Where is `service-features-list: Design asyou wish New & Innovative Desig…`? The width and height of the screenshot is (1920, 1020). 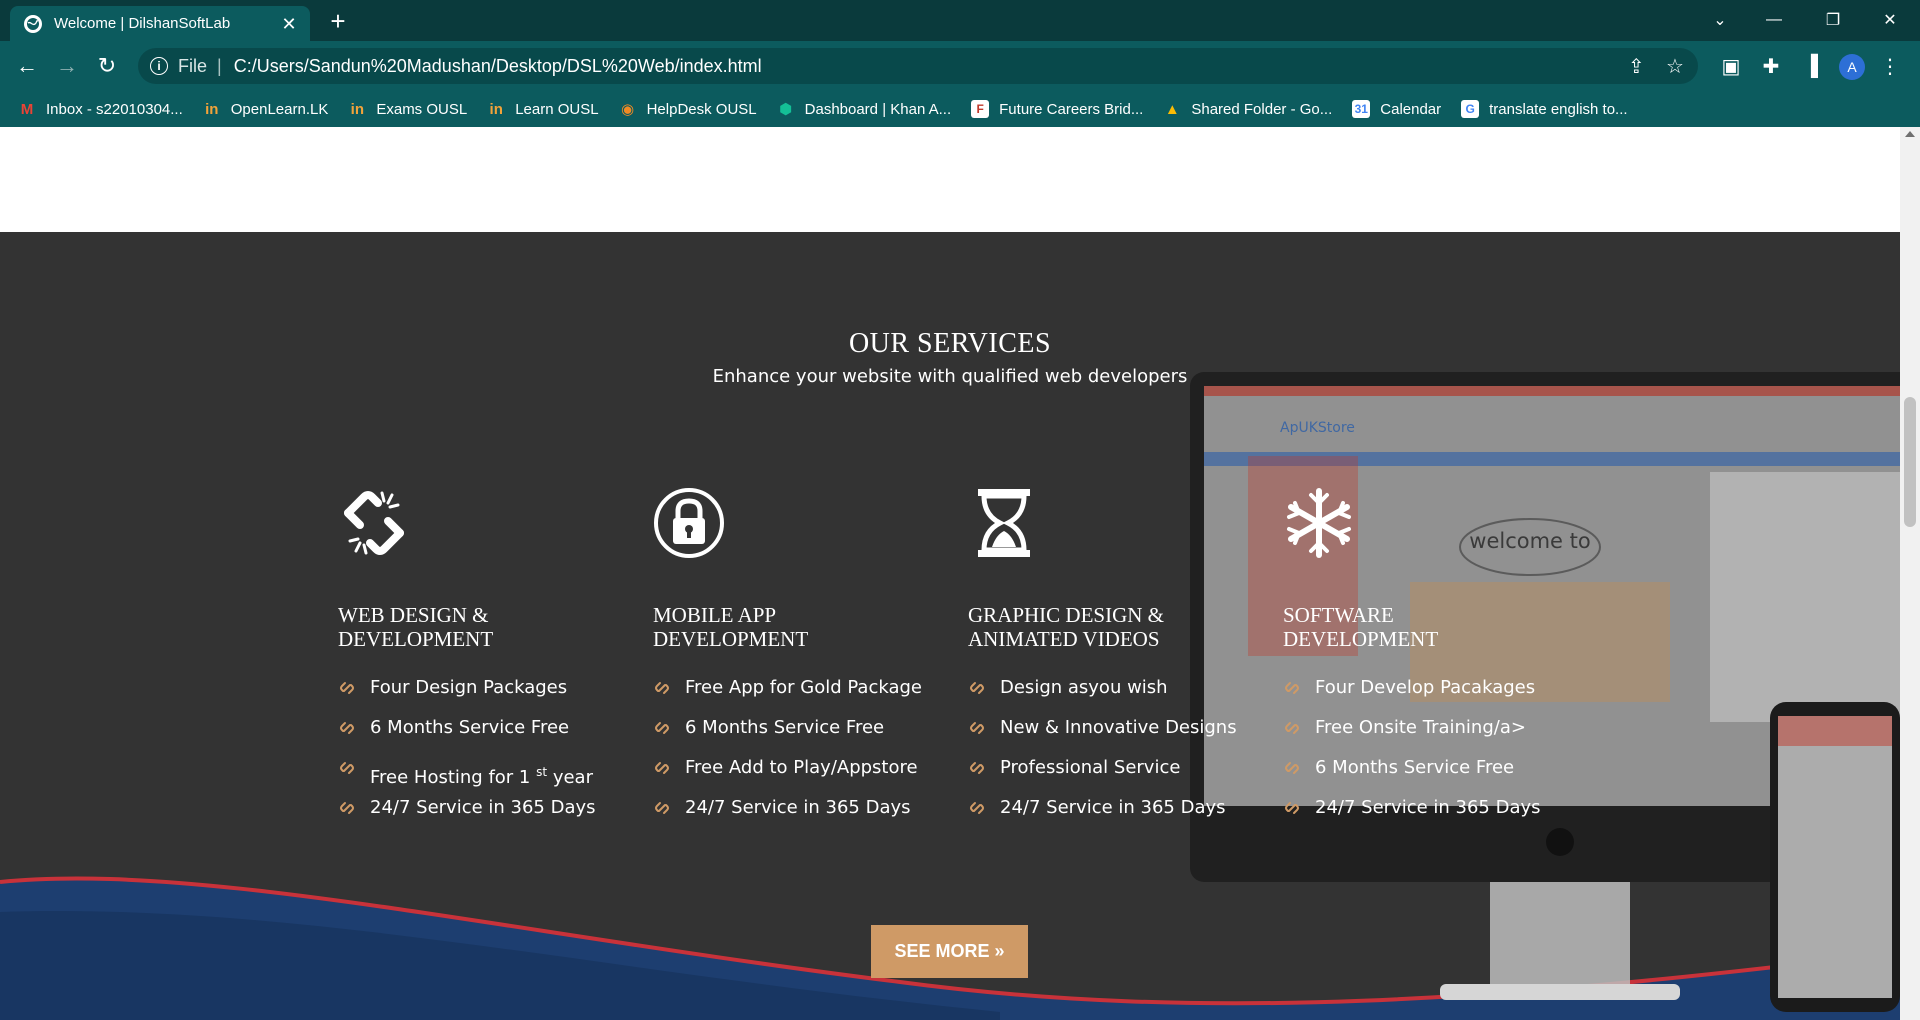 service-features-list: Design asyou wish New & Innovative Desig… is located at coordinates (1118, 757).